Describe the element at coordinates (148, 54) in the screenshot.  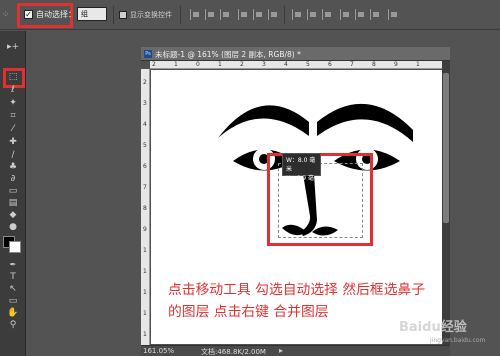
I see `ps-icon: Ps` at that location.